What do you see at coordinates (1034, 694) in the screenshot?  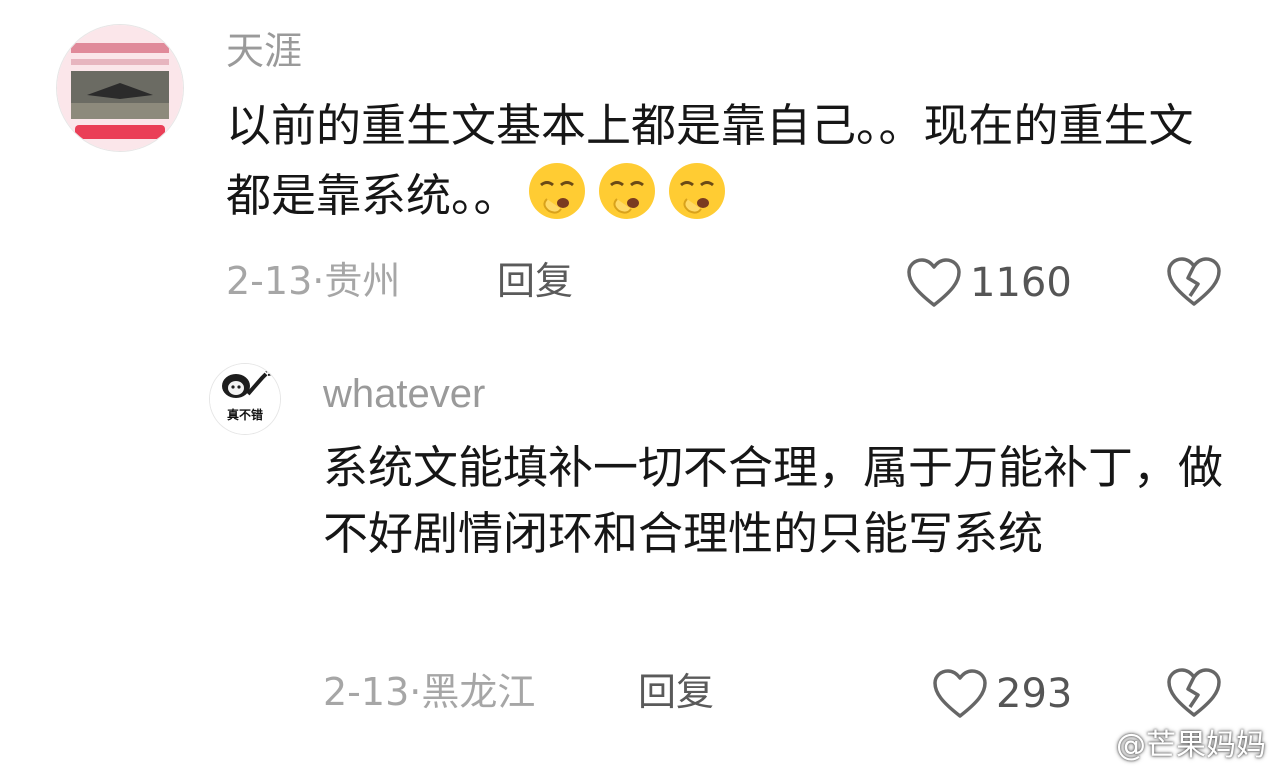 I see `like-count: 293` at bounding box center [1034, 694].